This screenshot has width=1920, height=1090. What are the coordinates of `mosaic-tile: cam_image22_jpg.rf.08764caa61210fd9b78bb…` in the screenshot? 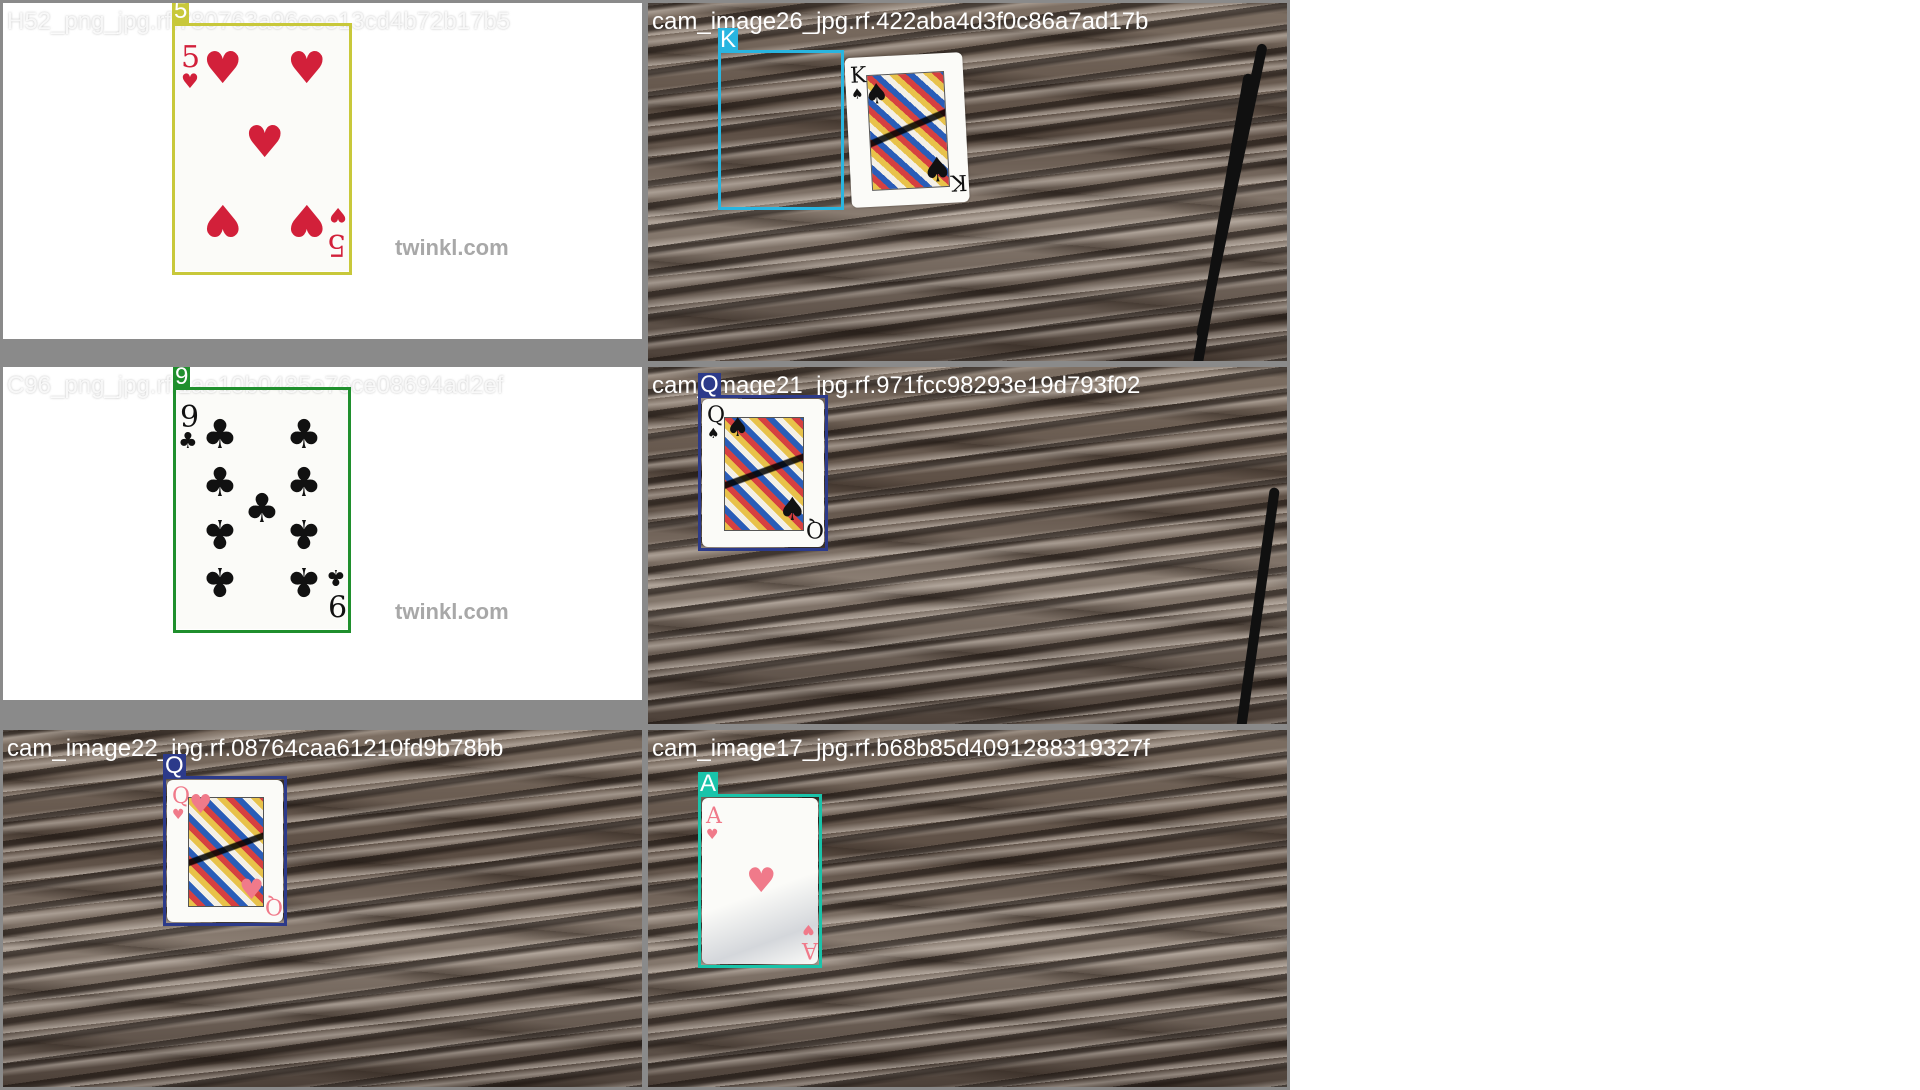 It's located at (322, 908).